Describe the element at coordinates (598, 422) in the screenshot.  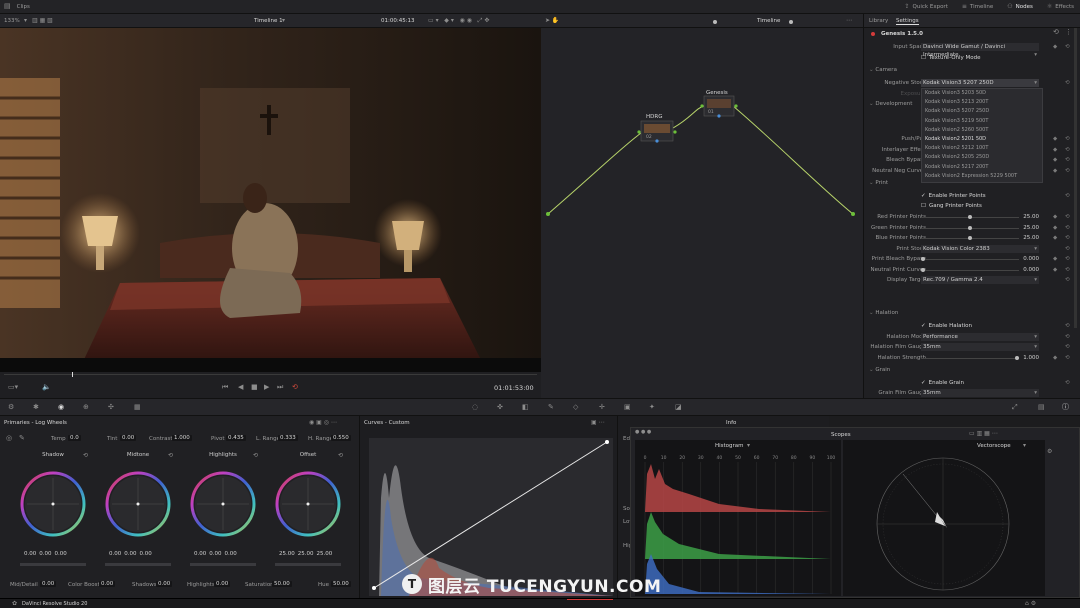
I see `curves-options-icon: ▣ ⋯` at that location.